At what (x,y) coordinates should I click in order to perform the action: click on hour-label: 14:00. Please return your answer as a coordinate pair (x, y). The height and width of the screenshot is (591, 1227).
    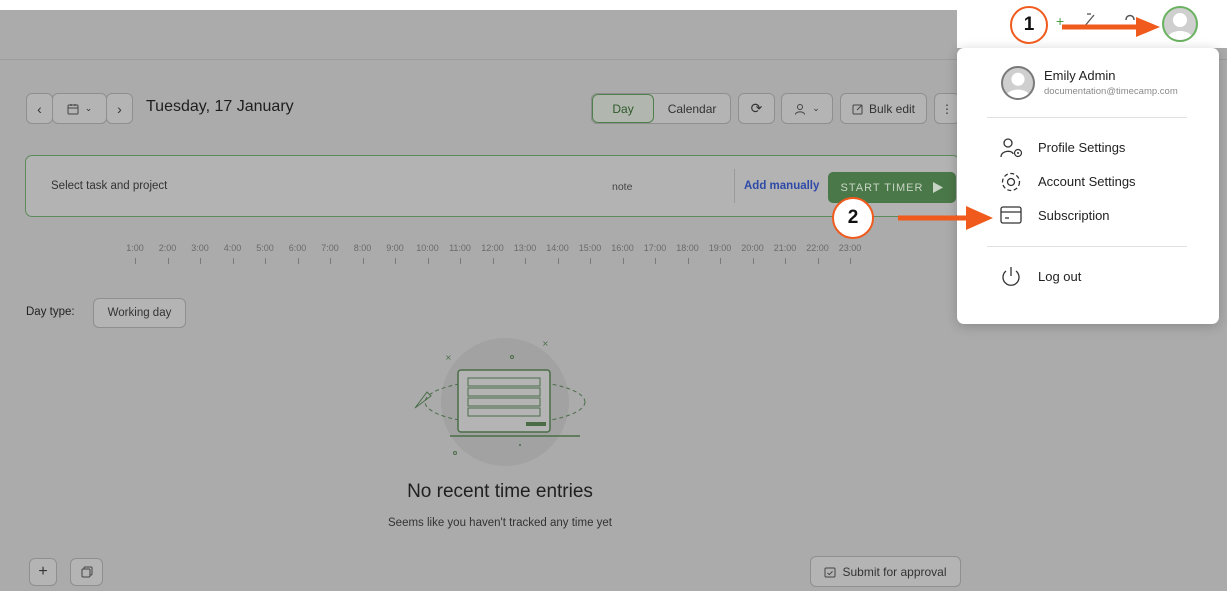
    Looking at the image, I should click on (557, 248).